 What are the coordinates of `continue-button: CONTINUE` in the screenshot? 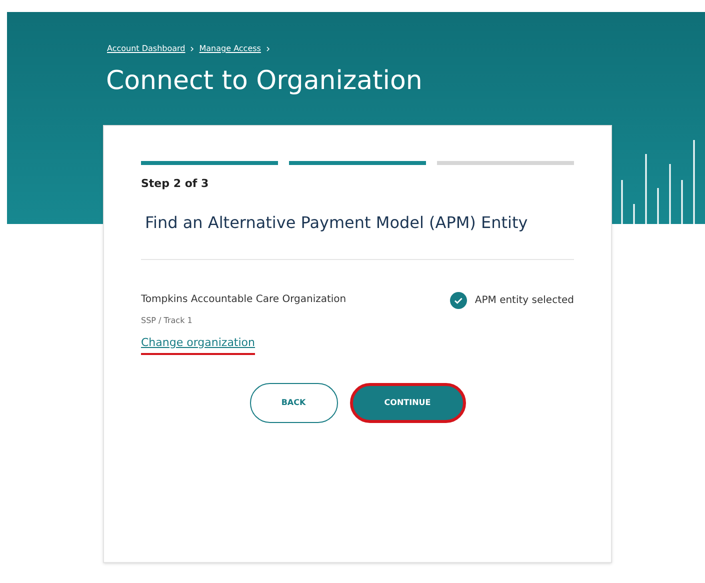 It's located at (408, 403).